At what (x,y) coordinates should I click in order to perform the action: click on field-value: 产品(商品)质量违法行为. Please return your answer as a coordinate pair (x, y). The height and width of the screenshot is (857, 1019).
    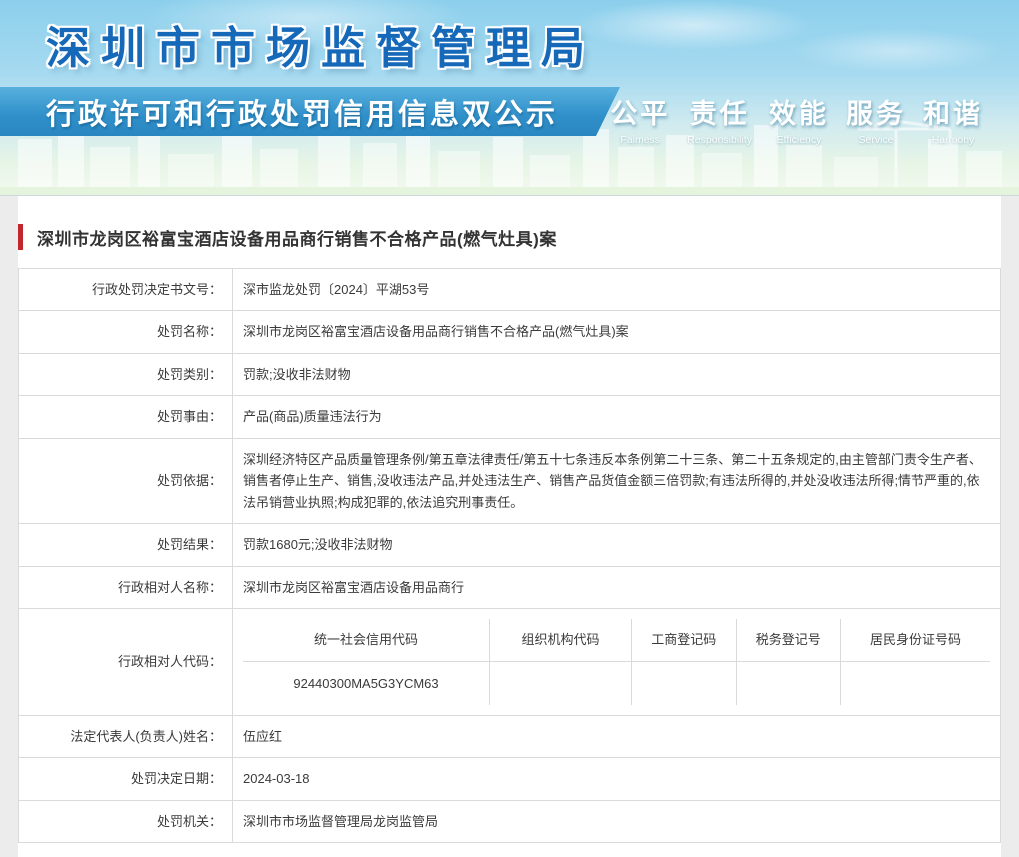
    Looking at the image, I should click on (616, 417).